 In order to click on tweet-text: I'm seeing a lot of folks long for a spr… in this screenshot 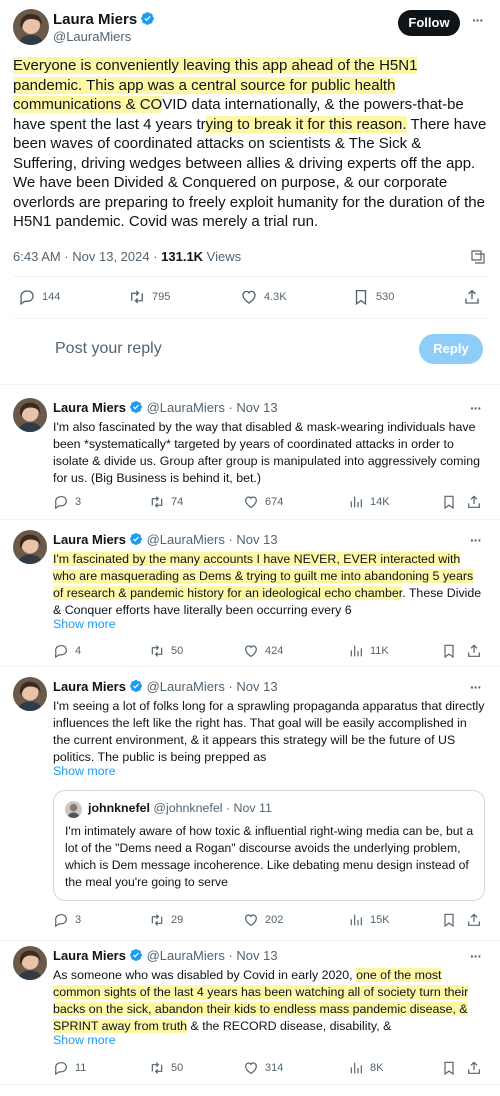, I will do `click(269, 731)`.